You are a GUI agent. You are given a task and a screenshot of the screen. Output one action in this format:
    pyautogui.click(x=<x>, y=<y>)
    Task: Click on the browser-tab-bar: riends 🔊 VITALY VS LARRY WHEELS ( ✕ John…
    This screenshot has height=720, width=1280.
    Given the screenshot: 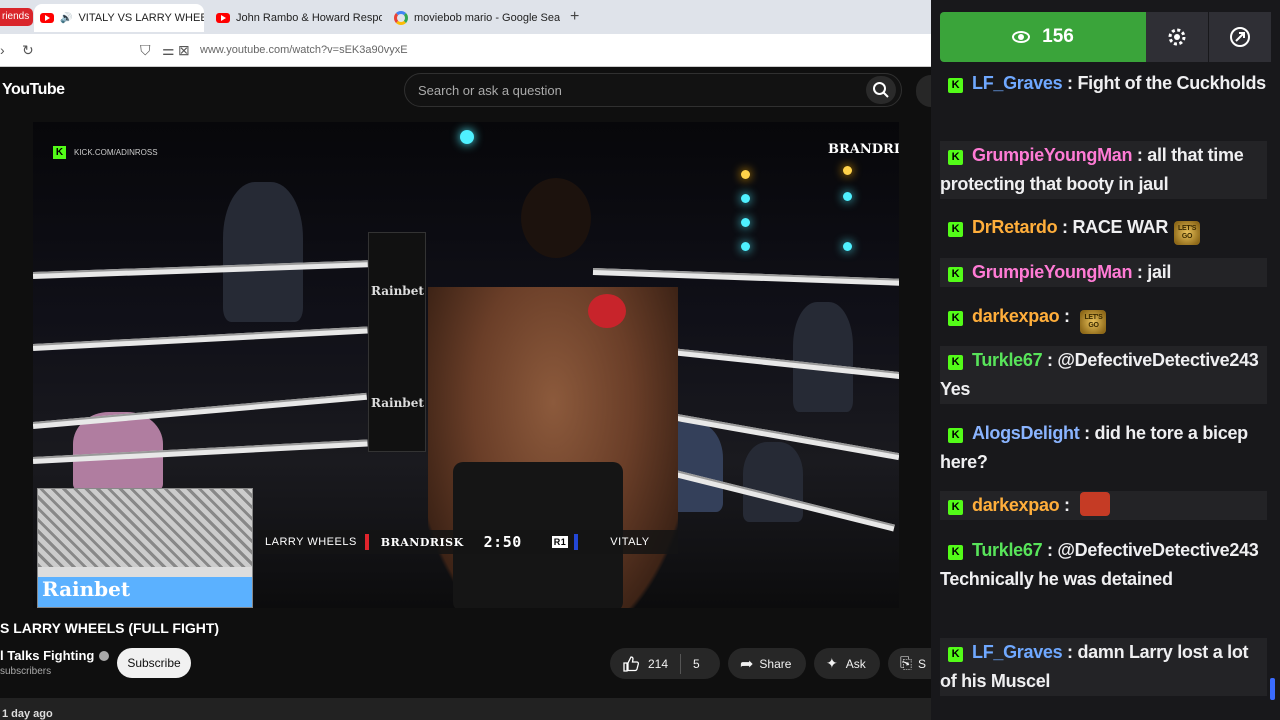 What is the action you would take?
    pyautogui.click(x=465, y=17)
    